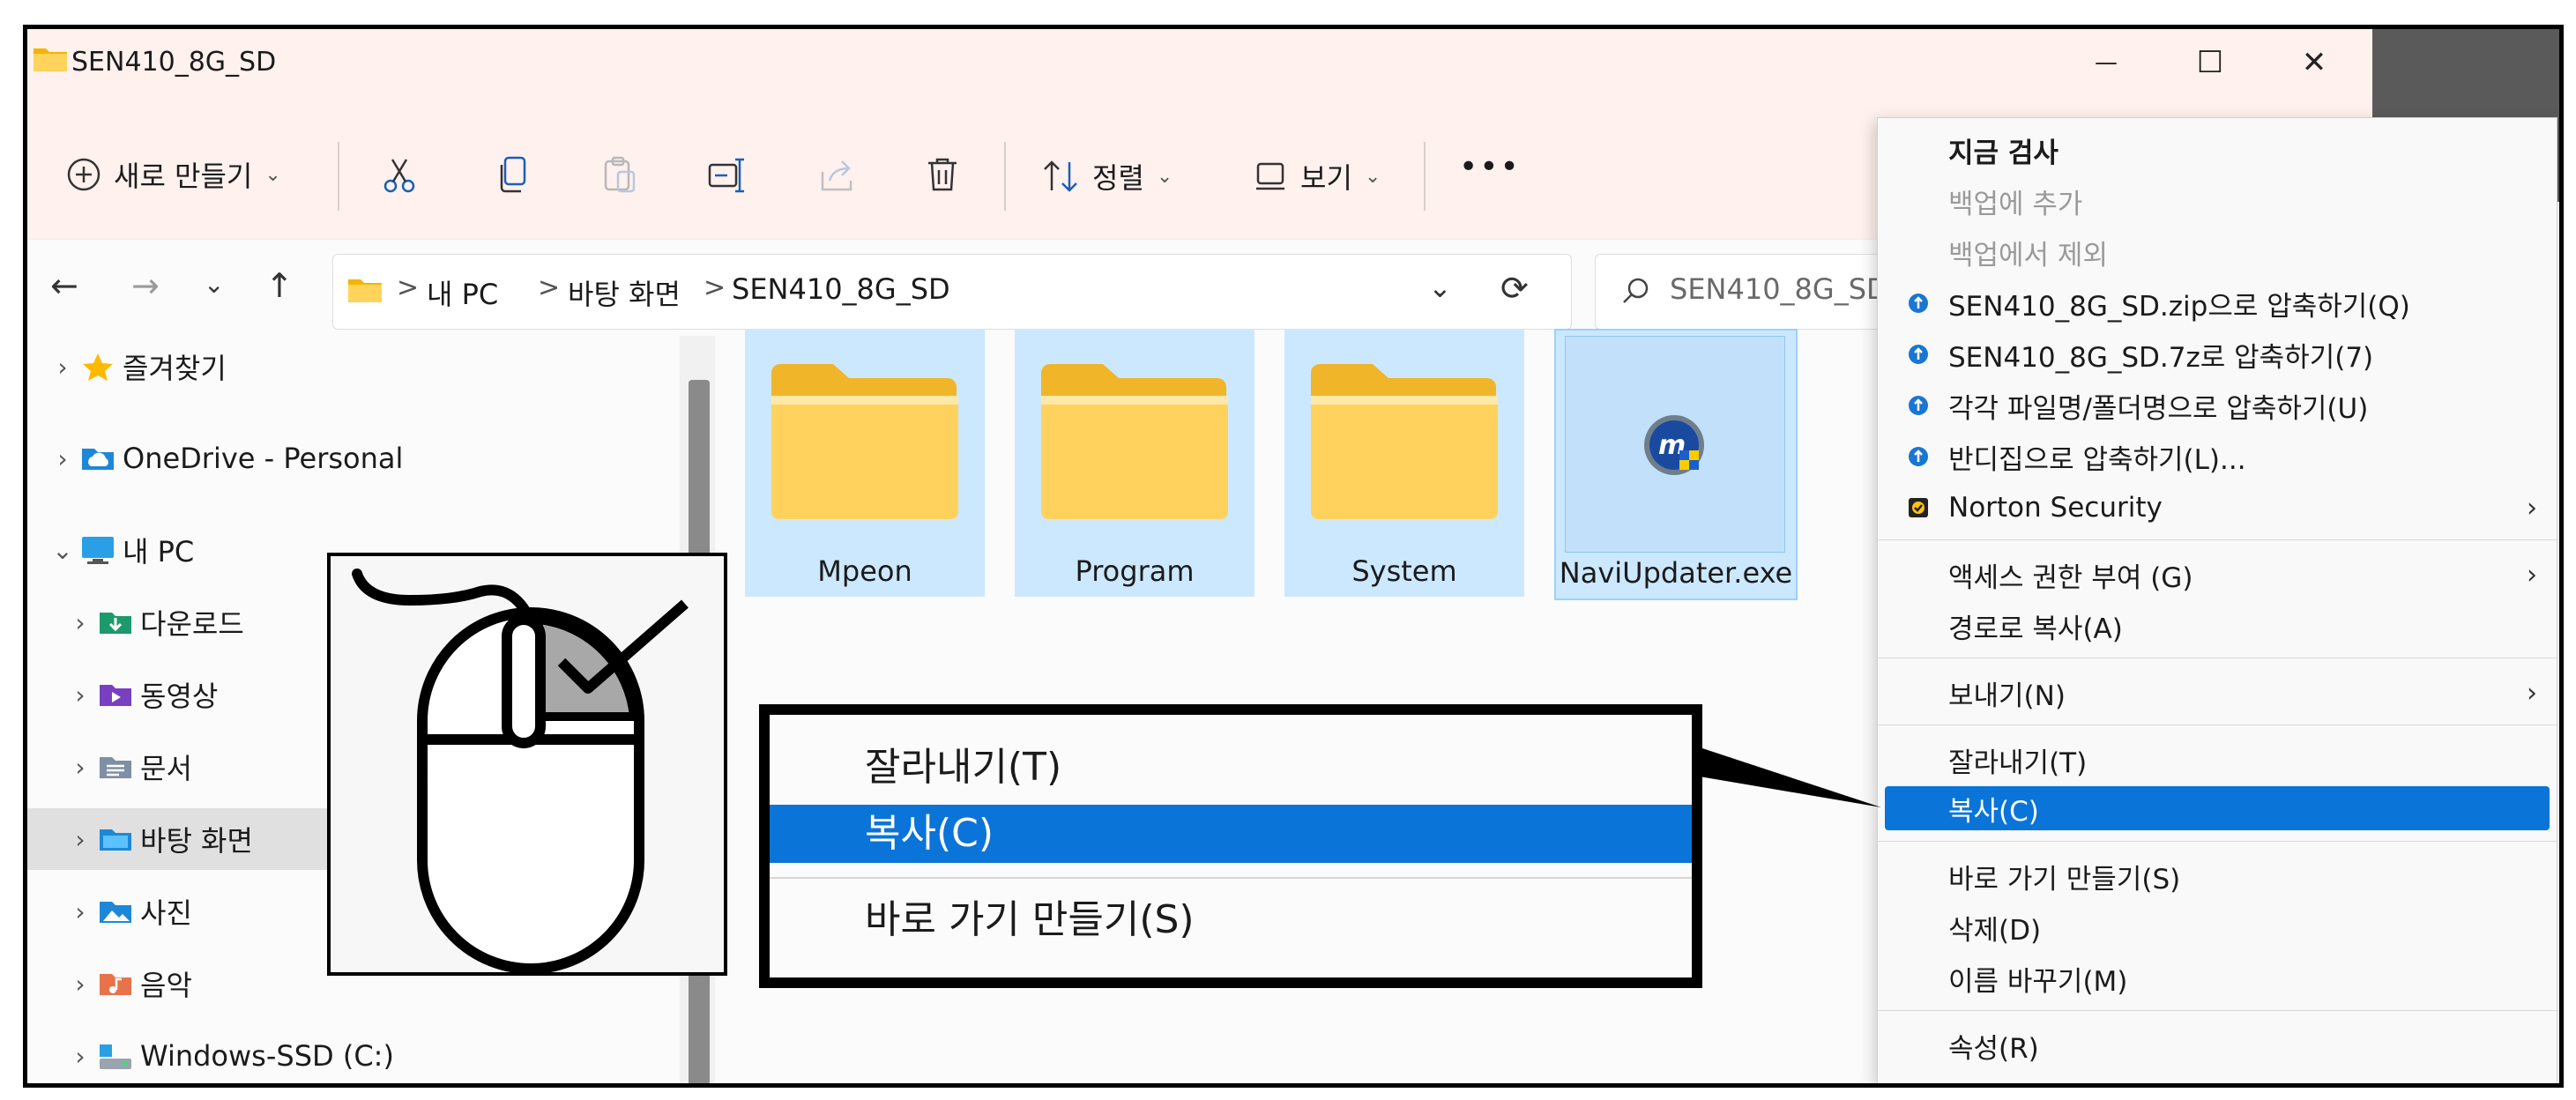  Describe the element at coordinates (224, 458) in the screenshot. I see `sidebar-item-onedrive: › OneDrive - Personal` at that location.